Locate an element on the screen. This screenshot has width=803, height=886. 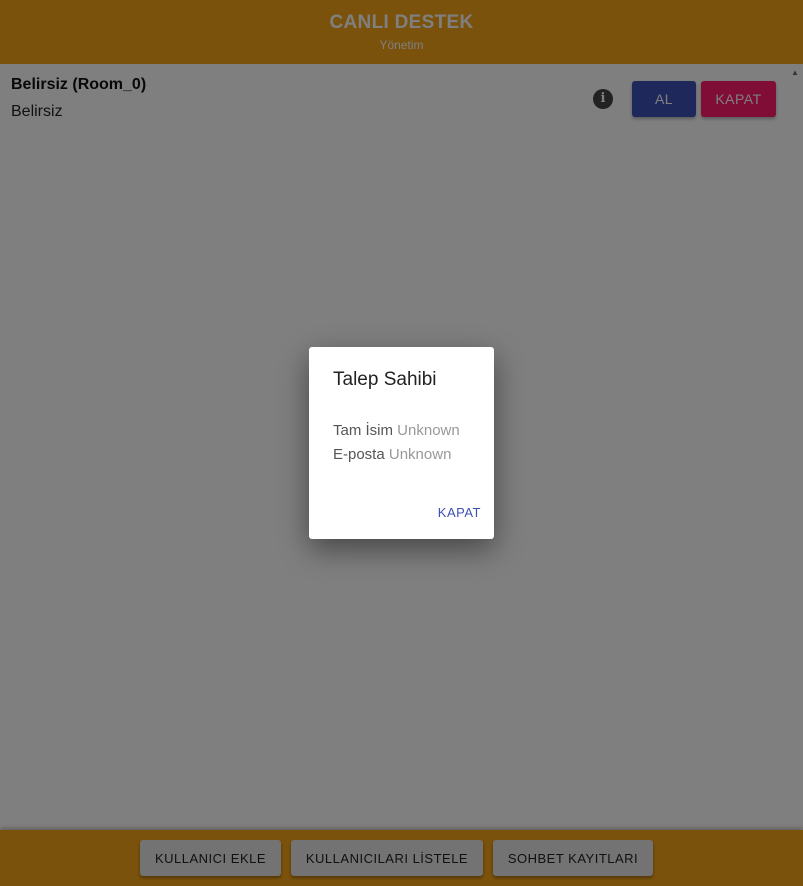
email-label: E-posta is located at coordinates (359, 454).